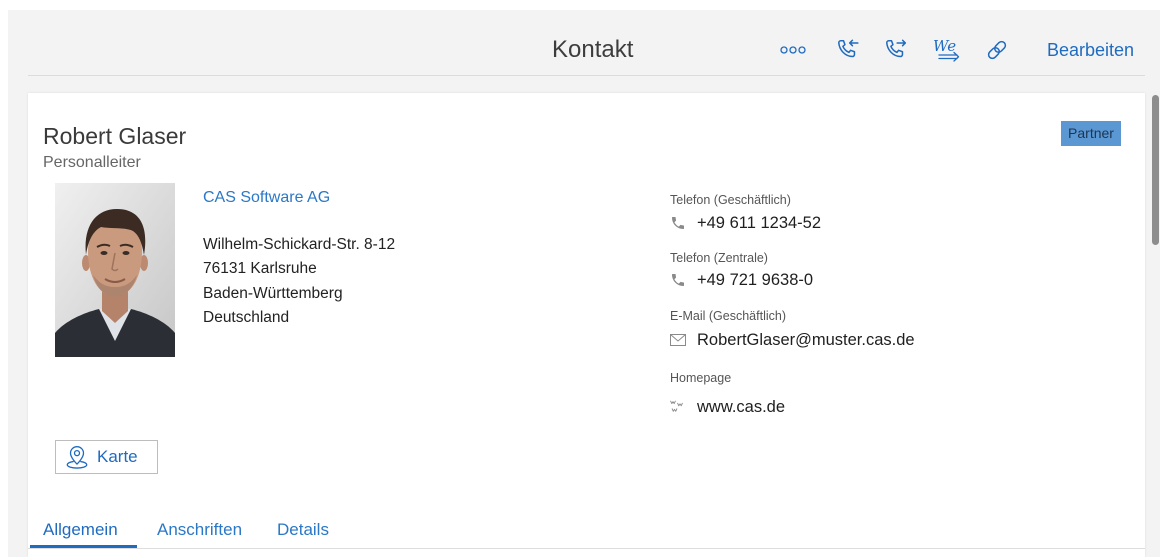 Image resolution: width=1160 pixels, height=557 pixels. Describe the element at coordinates (728, 316) in the screenshot. I see `detail-label-email: E-Mail (Geschäftlich)` at that location.